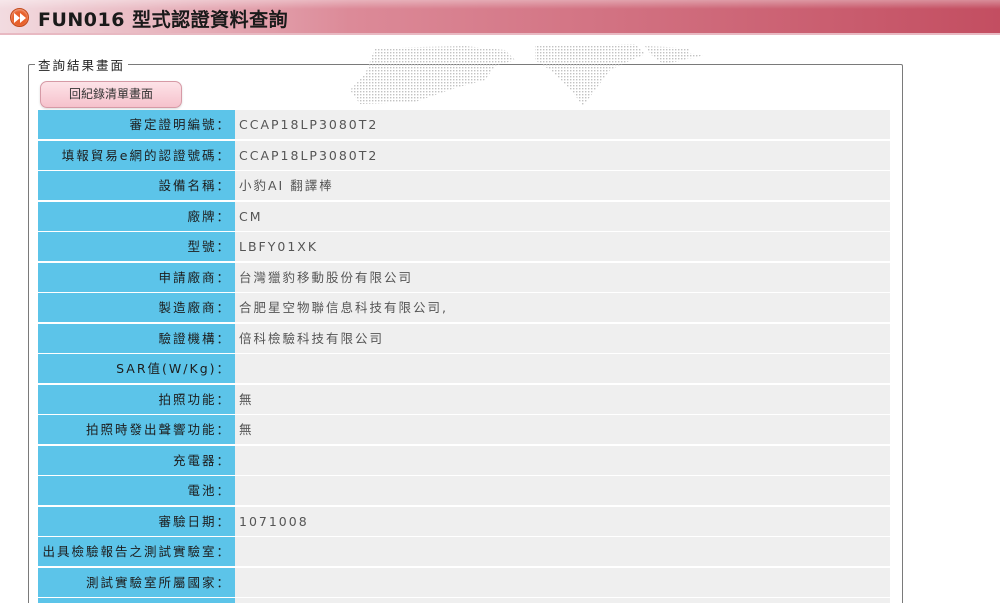 The image size is (1000, 603). What do you see at coordinates (136, 307) in the screenshot?
I see `field-label: 製造廠商：` at bounding box center [136, 307].